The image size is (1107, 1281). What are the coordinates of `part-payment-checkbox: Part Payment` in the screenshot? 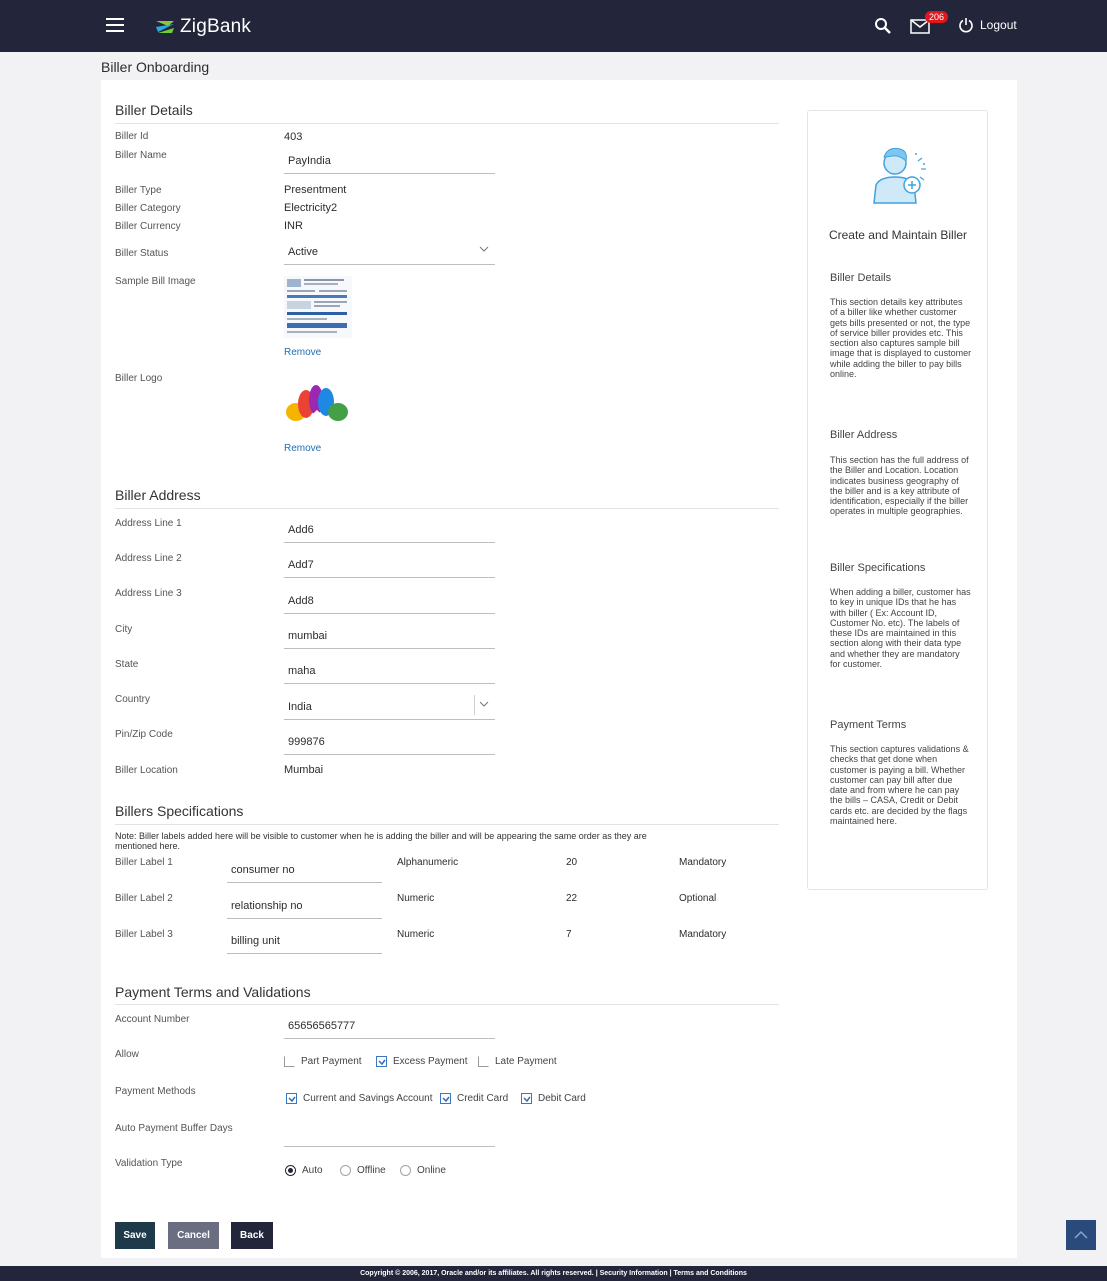 It's located at (323, 1061).